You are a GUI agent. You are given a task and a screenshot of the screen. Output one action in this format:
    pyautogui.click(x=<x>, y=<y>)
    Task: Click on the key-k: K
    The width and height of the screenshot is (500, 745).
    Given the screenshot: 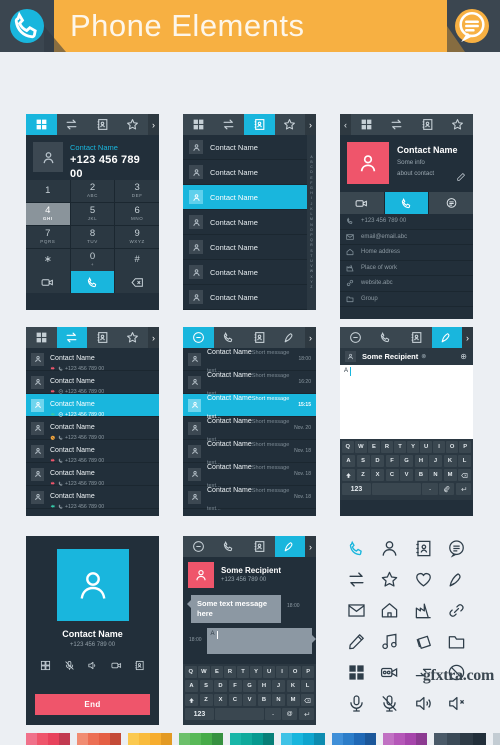 What is the action you would take?
    pyautogui.click(x=293, y=686)
    